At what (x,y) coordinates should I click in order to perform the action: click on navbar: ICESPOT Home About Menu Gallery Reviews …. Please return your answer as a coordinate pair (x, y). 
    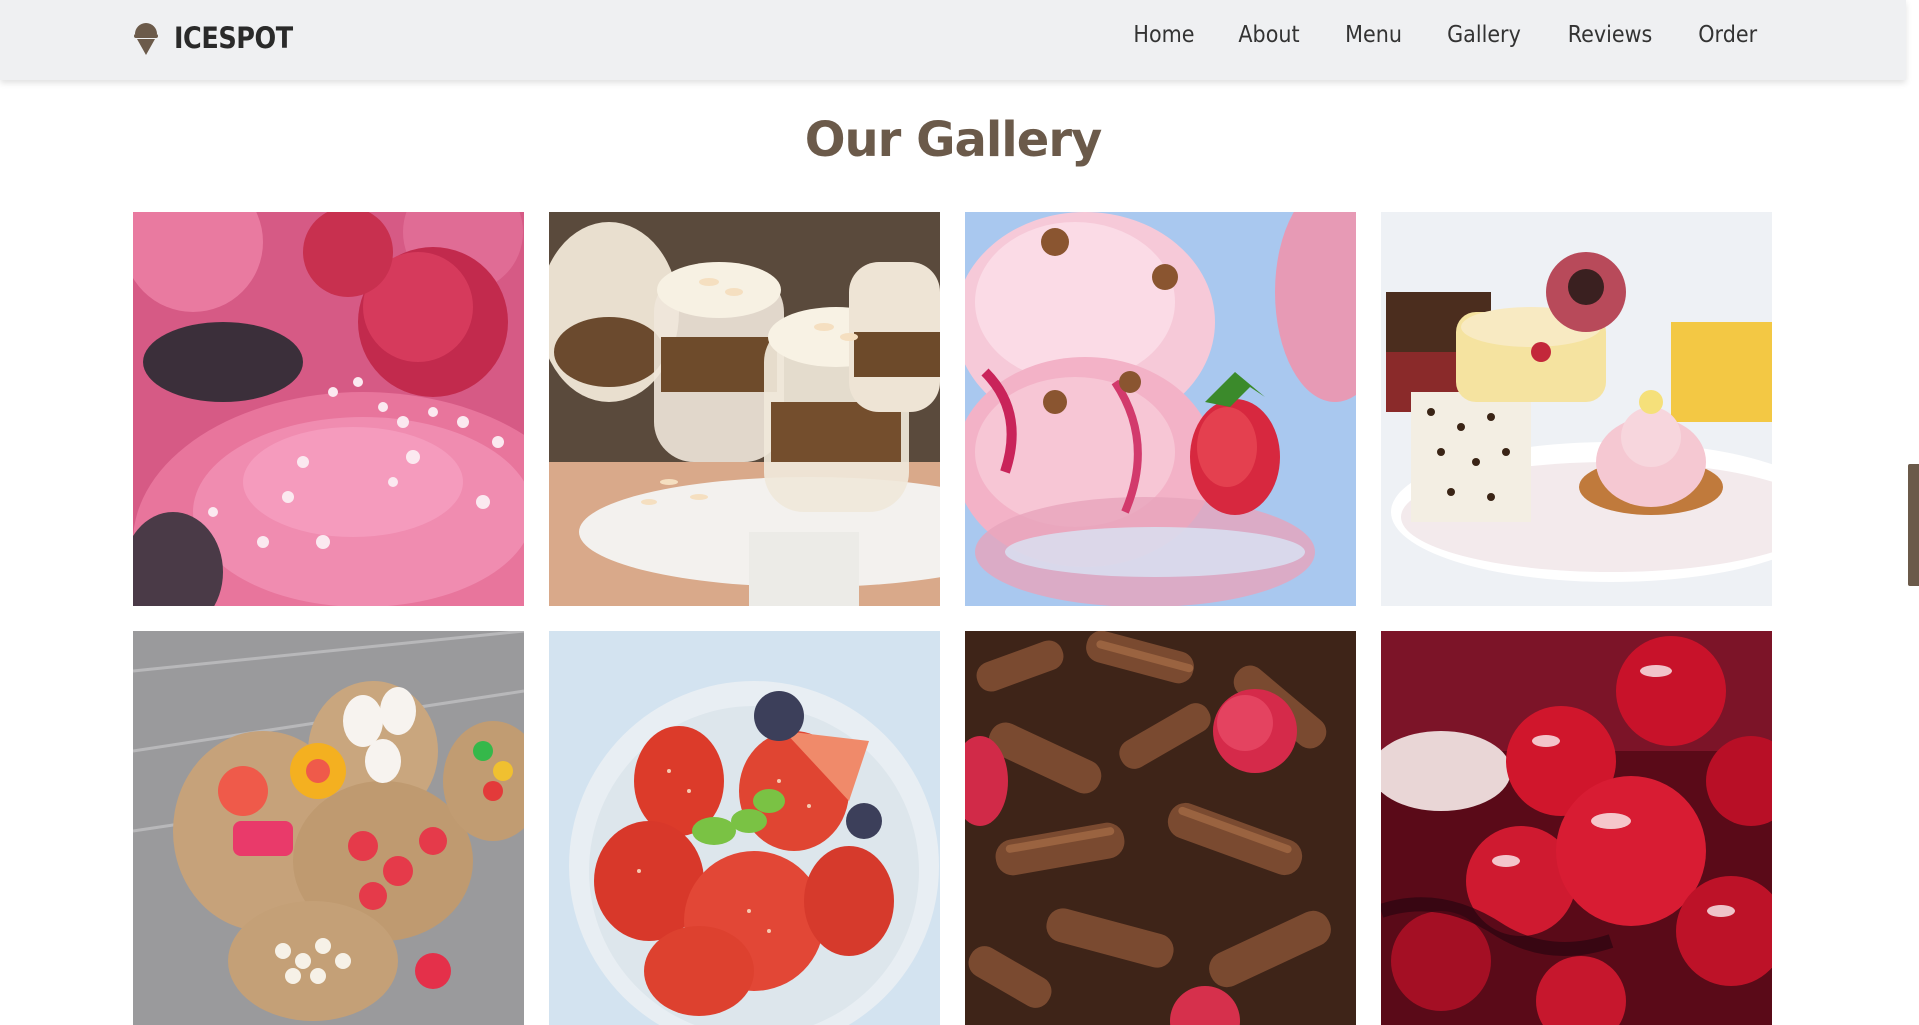
    Looking at the image, I should click on (953, 40).